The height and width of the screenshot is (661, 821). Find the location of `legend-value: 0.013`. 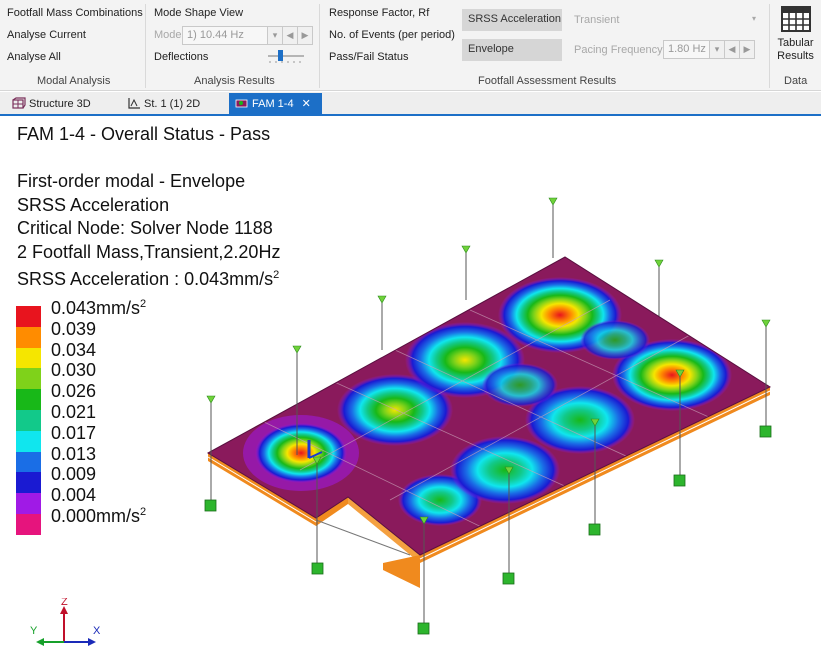

legend-value: 0.013 is located at coordinates (74, 453).